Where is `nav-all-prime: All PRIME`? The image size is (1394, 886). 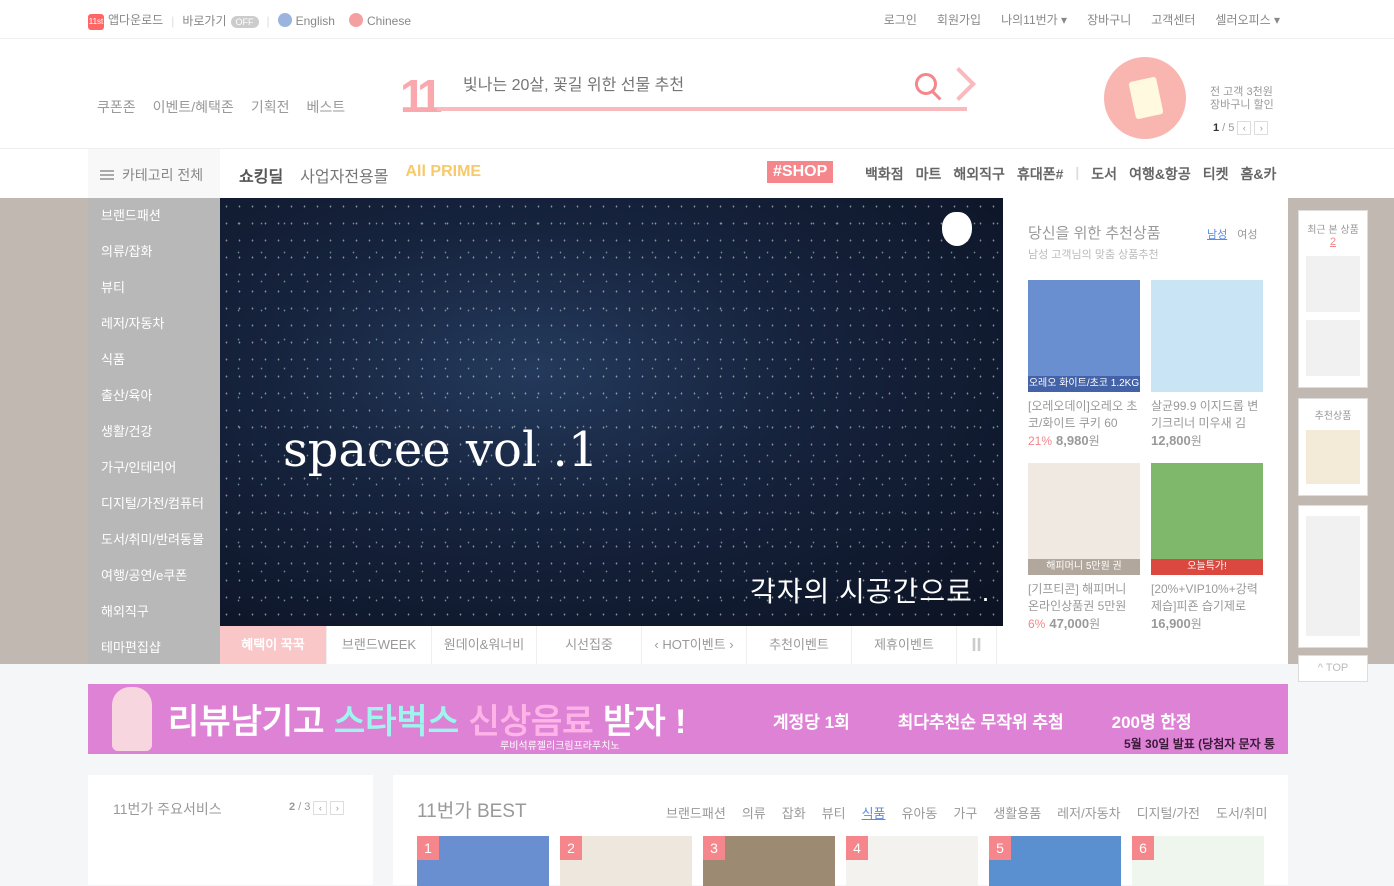 nav-all-prime: All PRIME is located at coordinates (444, 175).